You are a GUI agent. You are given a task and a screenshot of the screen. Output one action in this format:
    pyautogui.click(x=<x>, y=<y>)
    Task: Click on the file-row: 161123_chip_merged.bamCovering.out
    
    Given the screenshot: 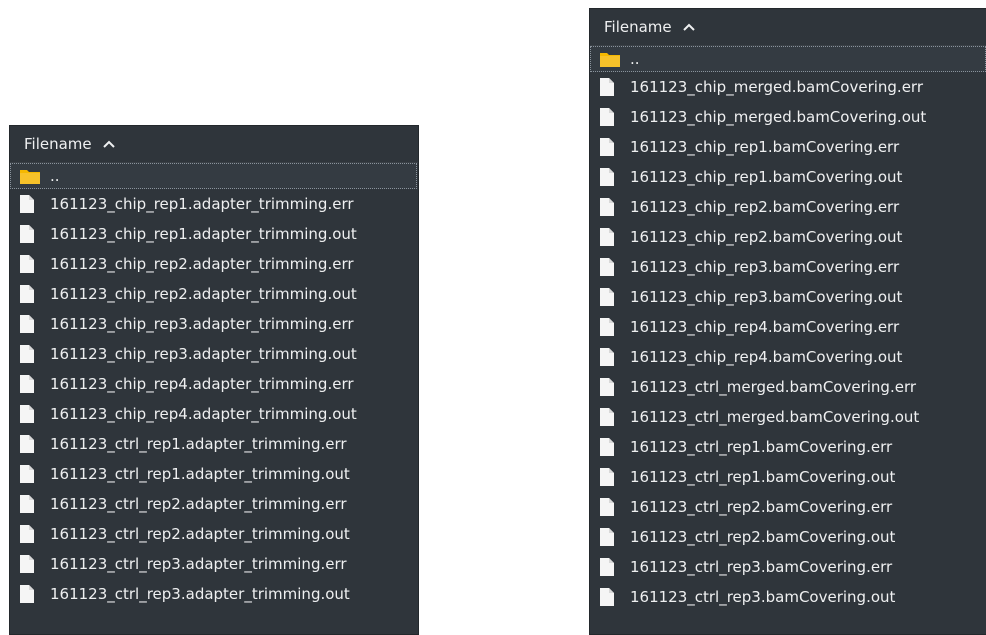 What is the action you would take?
    pyautogui.click(x=788, y=117)
    